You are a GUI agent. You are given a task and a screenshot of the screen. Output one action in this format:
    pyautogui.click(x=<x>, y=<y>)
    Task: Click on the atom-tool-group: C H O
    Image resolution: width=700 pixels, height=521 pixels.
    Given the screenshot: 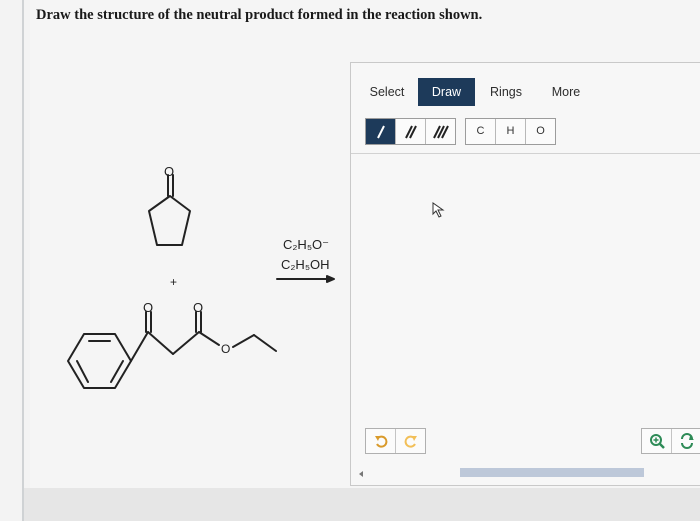 What is the action you would take?
    pyautogui.click(x=510, y=131)
    